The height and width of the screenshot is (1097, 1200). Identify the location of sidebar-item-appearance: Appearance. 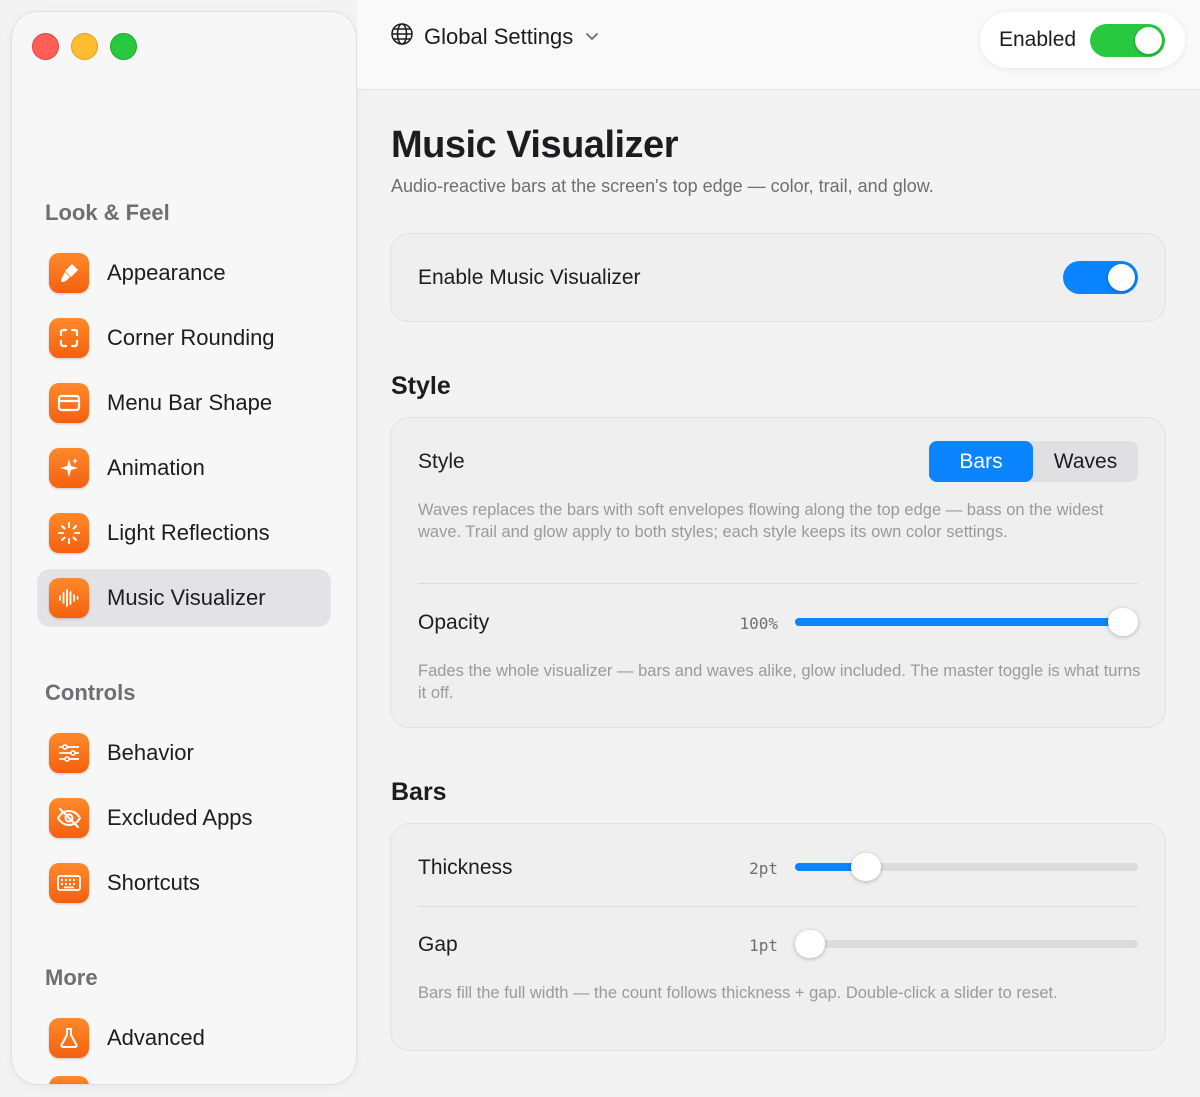
(184, 273).